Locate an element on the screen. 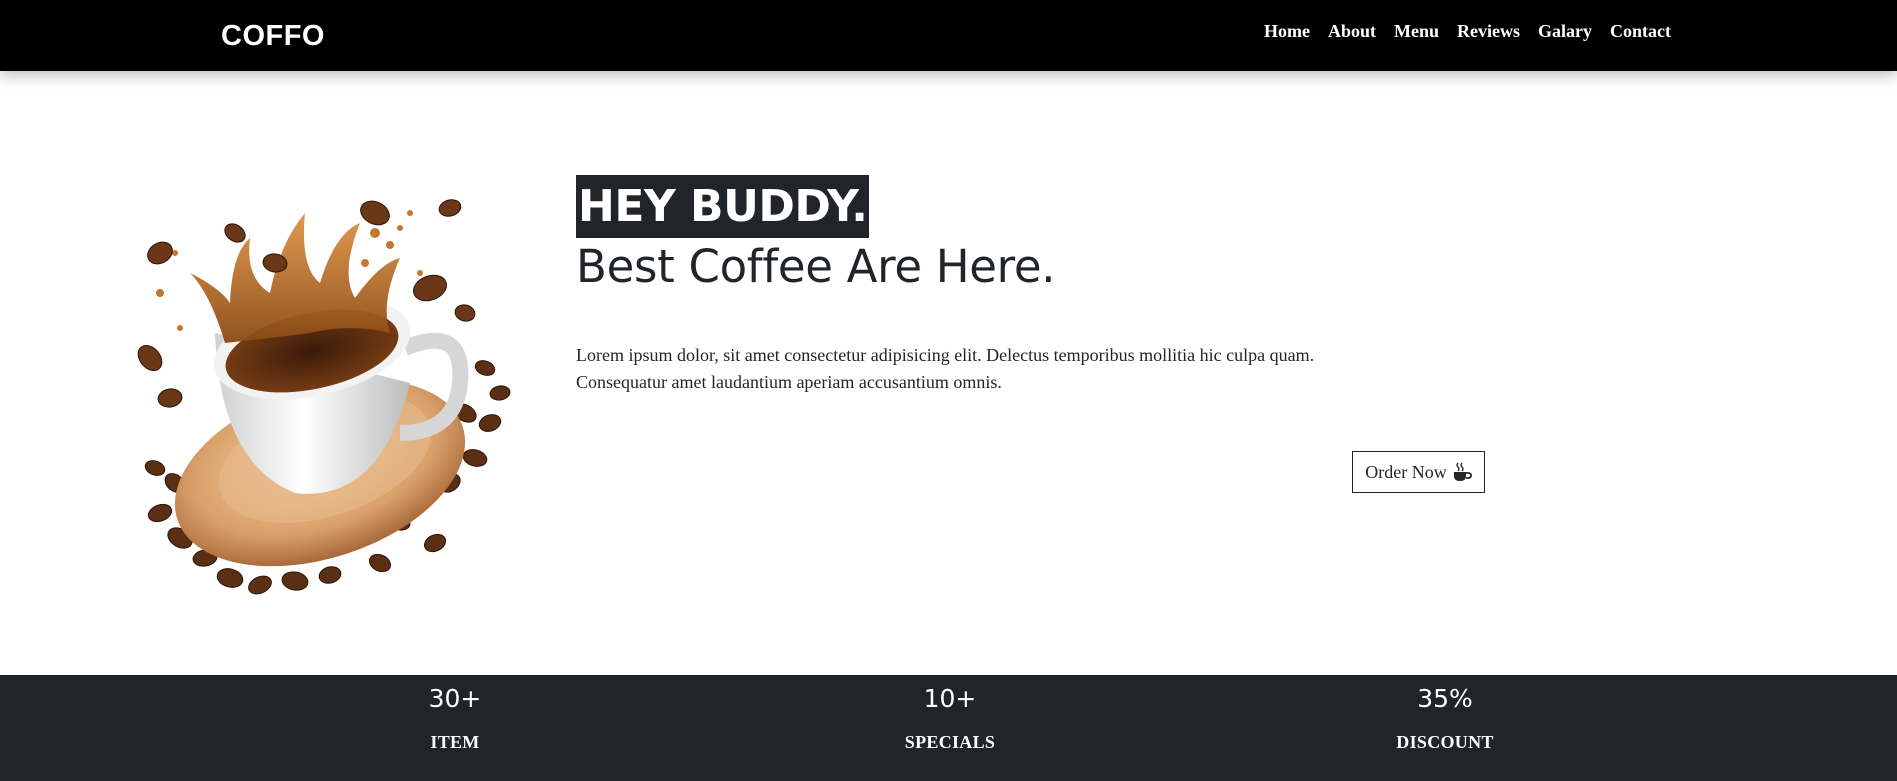  nav-link-home: Home is located at coordinates (1287, 31).